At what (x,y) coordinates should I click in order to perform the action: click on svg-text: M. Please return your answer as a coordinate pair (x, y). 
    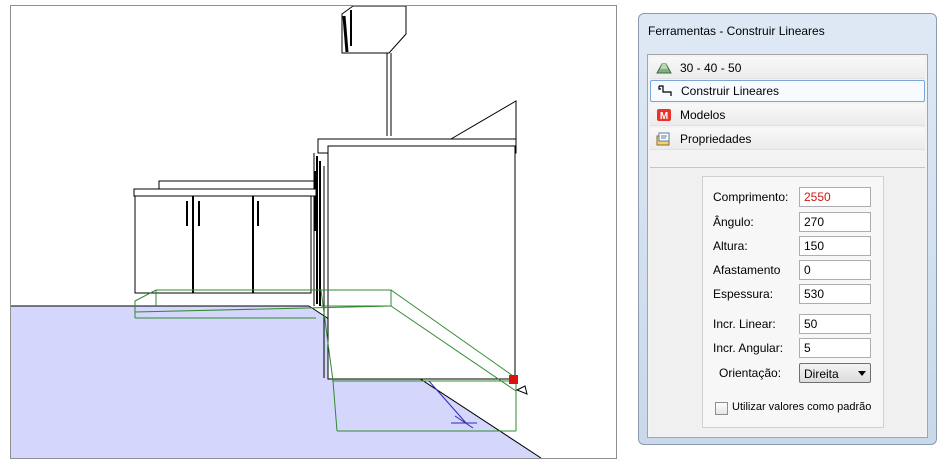
    Looking at the image, I should click on (664, 116).